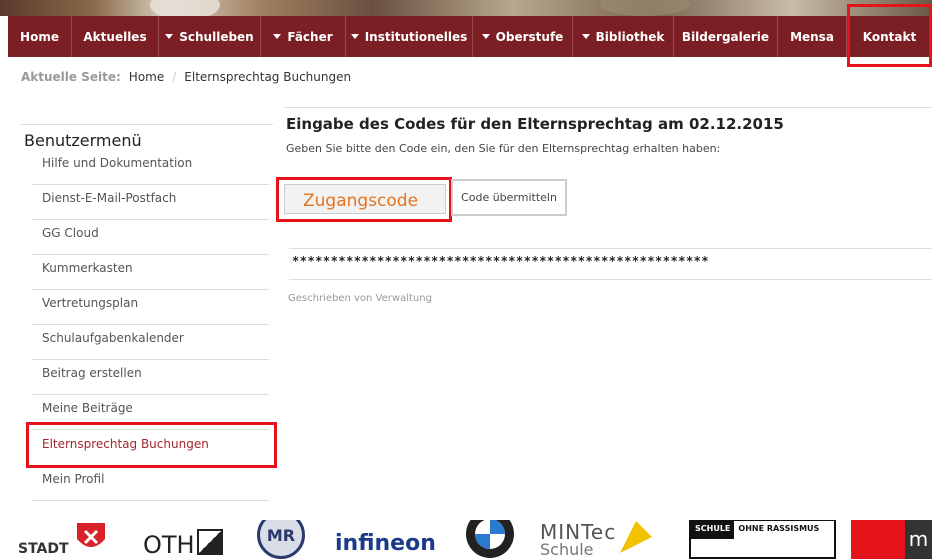 The width and height of the screenshot is (932, 559). Describe the element at coordinates (150, 377) in the screenshot. I see `sidebar-item-beitrag-erstellen: Beitrag erstellen` at that location.